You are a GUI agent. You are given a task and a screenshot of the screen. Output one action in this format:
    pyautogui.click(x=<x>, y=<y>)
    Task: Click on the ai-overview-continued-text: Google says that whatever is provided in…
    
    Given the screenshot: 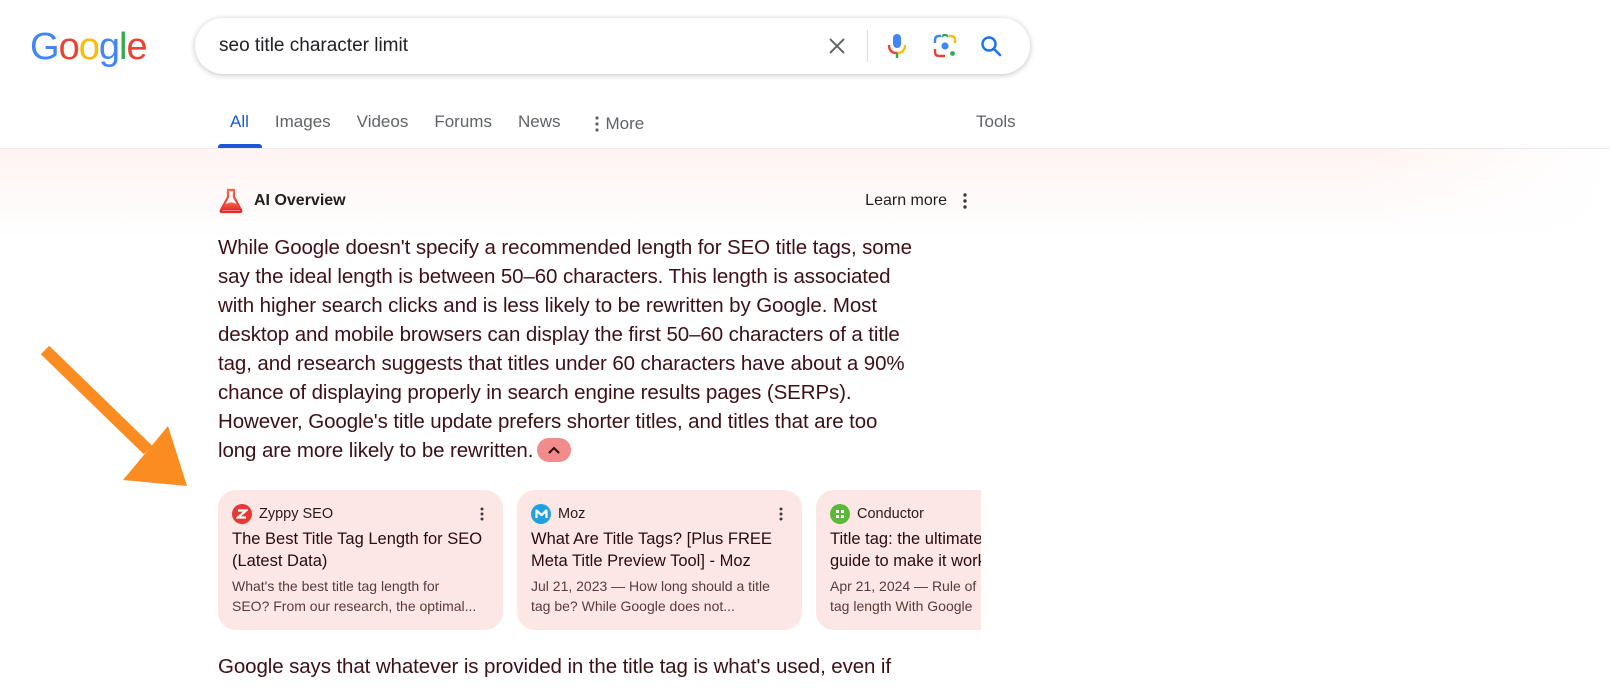 What is the action you would take?
    pyautogui.click(x=554, y=666)
    